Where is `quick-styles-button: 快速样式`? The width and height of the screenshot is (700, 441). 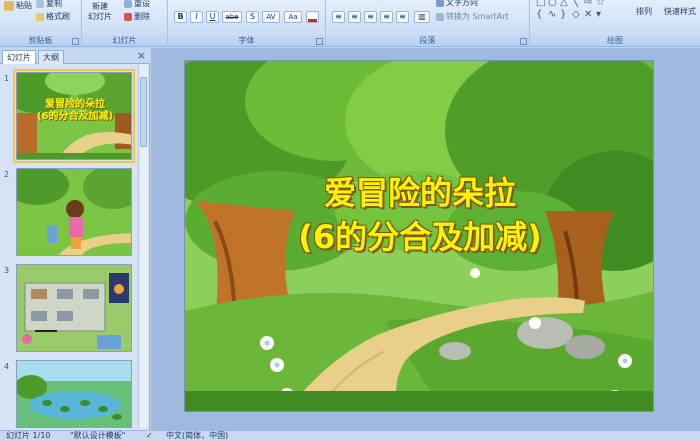
quick-styles-button: 快速样式 is located at coordinates (680, 11).